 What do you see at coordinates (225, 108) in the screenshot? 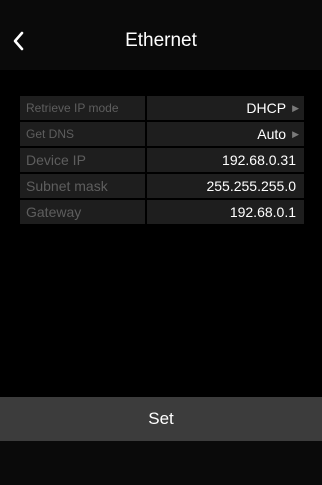
I see `retrieve-ip-mode-select: DHCP ▶` at bounding box center [225, 108].